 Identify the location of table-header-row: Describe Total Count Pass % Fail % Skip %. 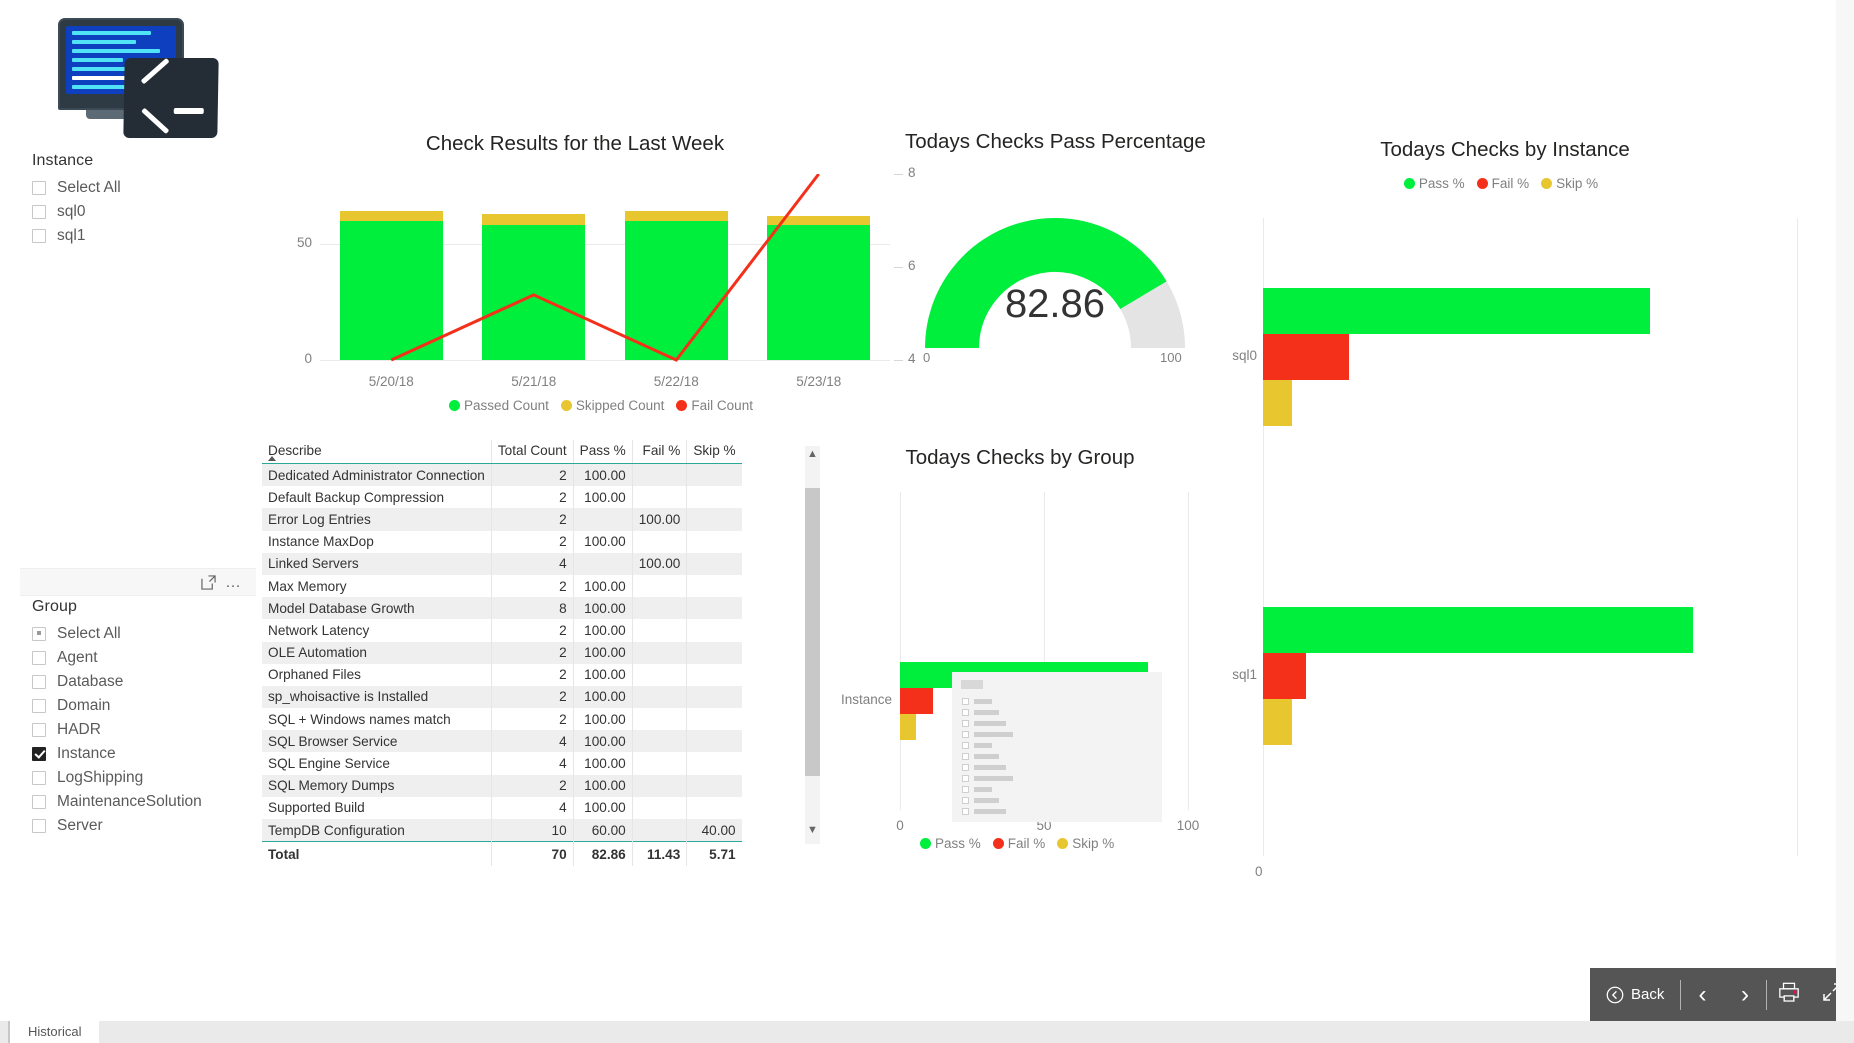
(502, 452).